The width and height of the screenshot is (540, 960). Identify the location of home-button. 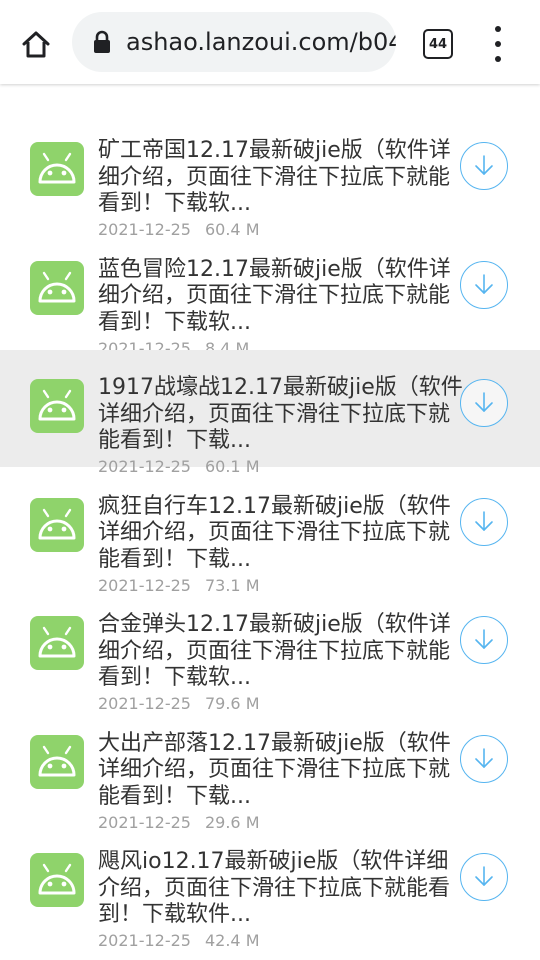
(36, 44).